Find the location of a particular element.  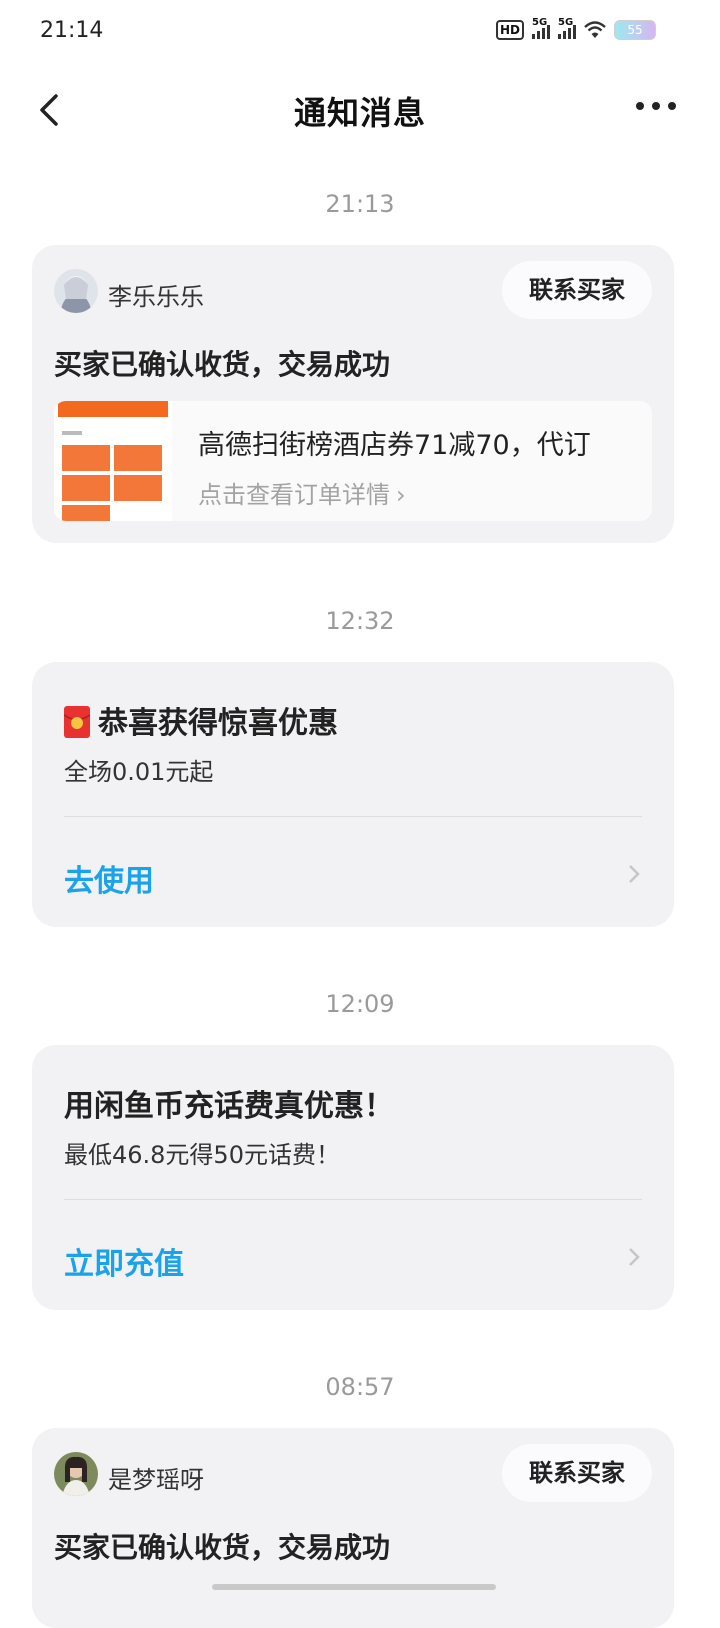

home-indicator is located at coordinates (354, 1587).